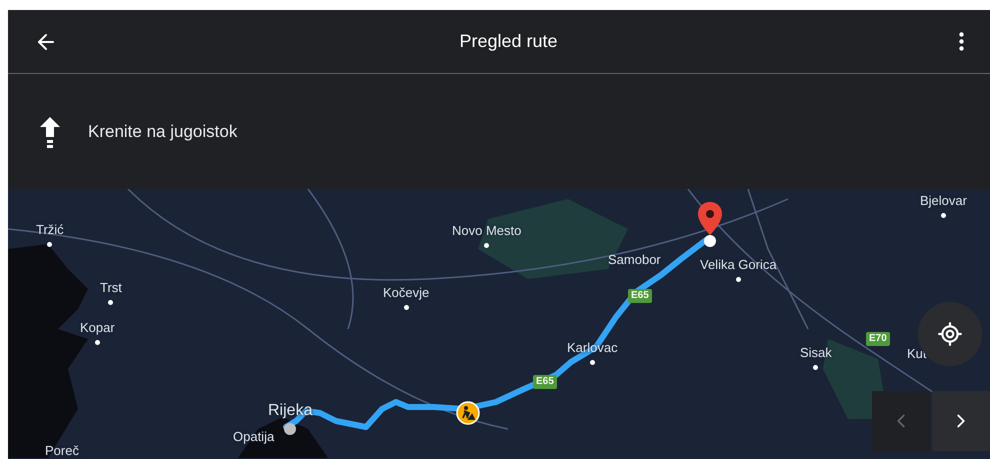  I want to click on place-label: Bjelovar, so click(943, 201).